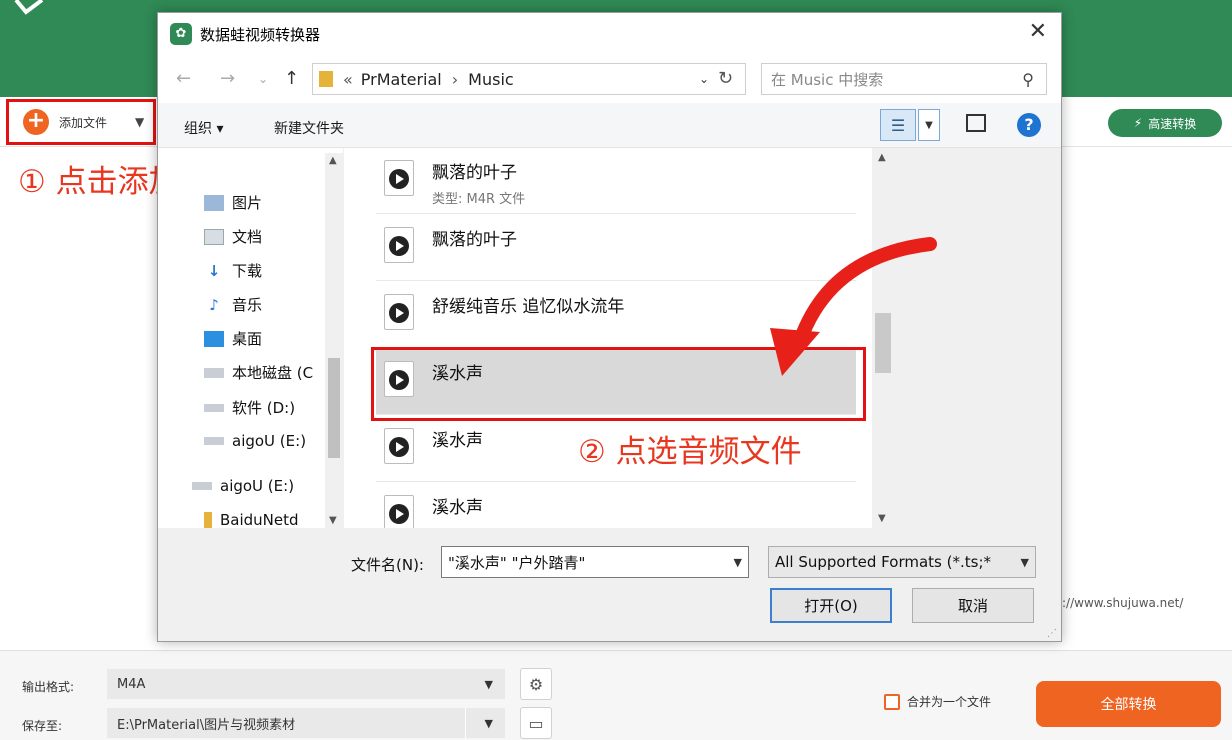  Describe the element at coordinates (976, 123) in the screenshot. I see `preview-pane-icon` at that location.